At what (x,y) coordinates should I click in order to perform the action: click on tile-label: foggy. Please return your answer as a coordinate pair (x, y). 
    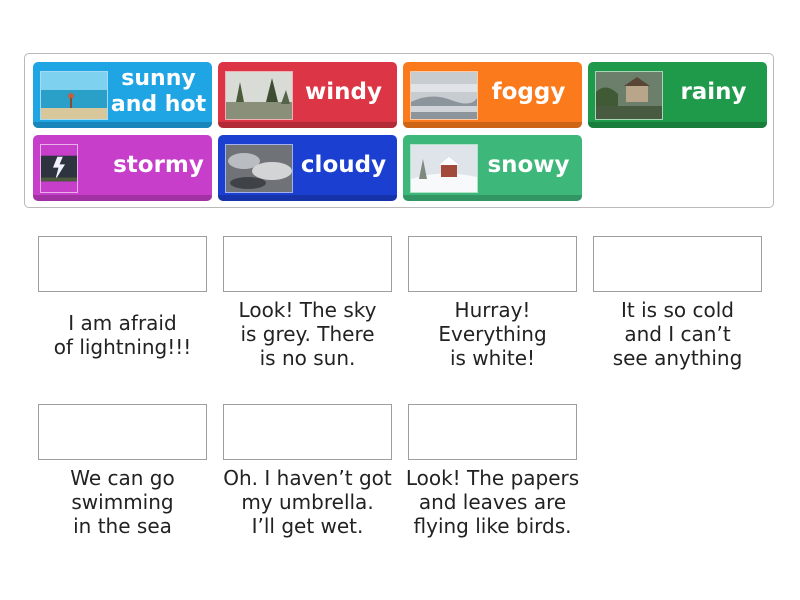
    Looking at the image, I should click on (528, 92).